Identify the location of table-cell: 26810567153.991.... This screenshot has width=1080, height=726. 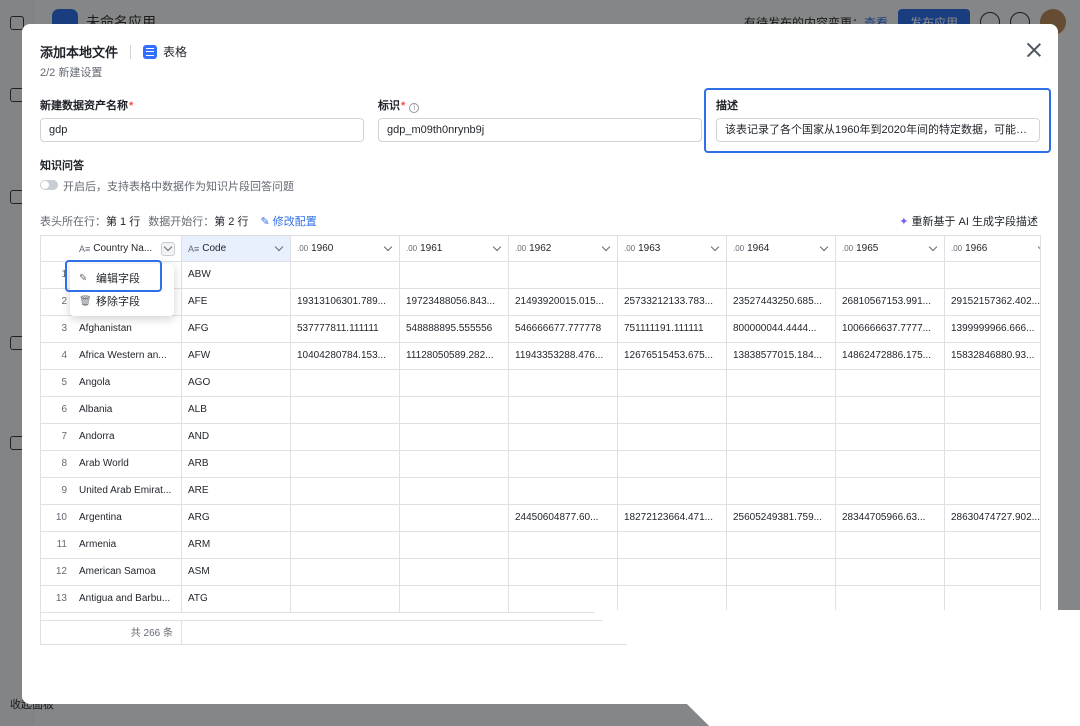
(890, 302).